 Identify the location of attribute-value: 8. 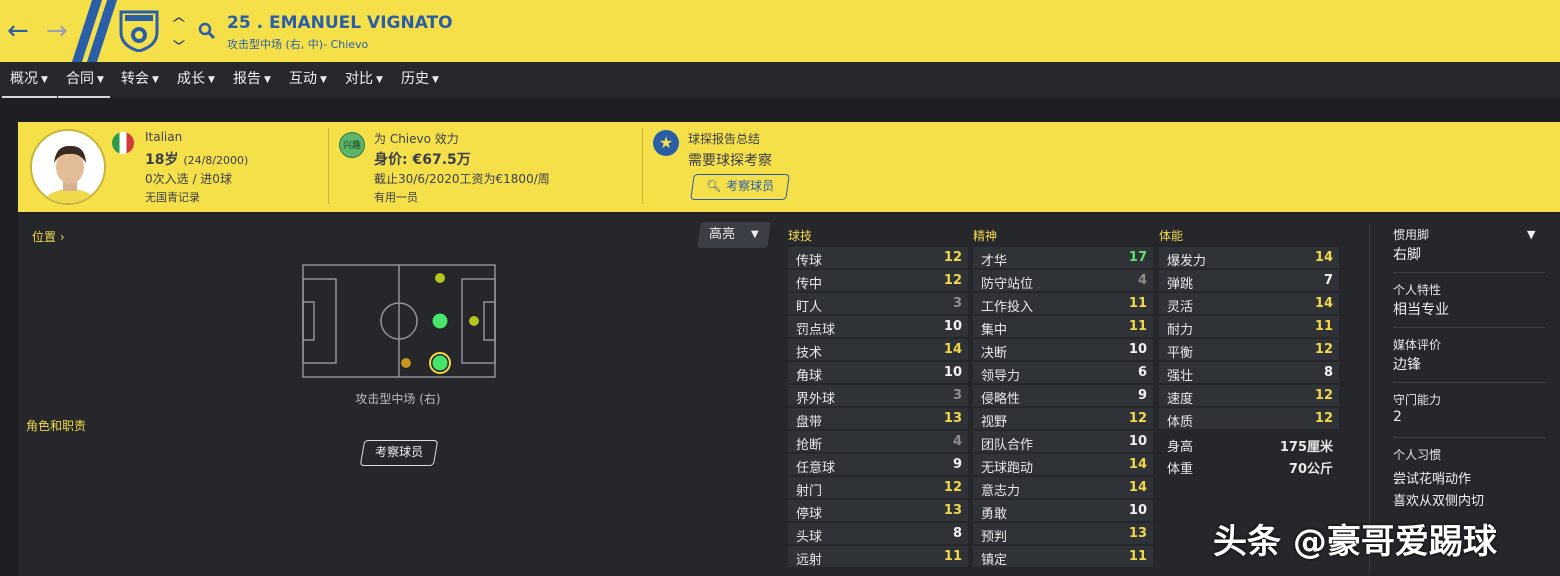
(1328, 372).